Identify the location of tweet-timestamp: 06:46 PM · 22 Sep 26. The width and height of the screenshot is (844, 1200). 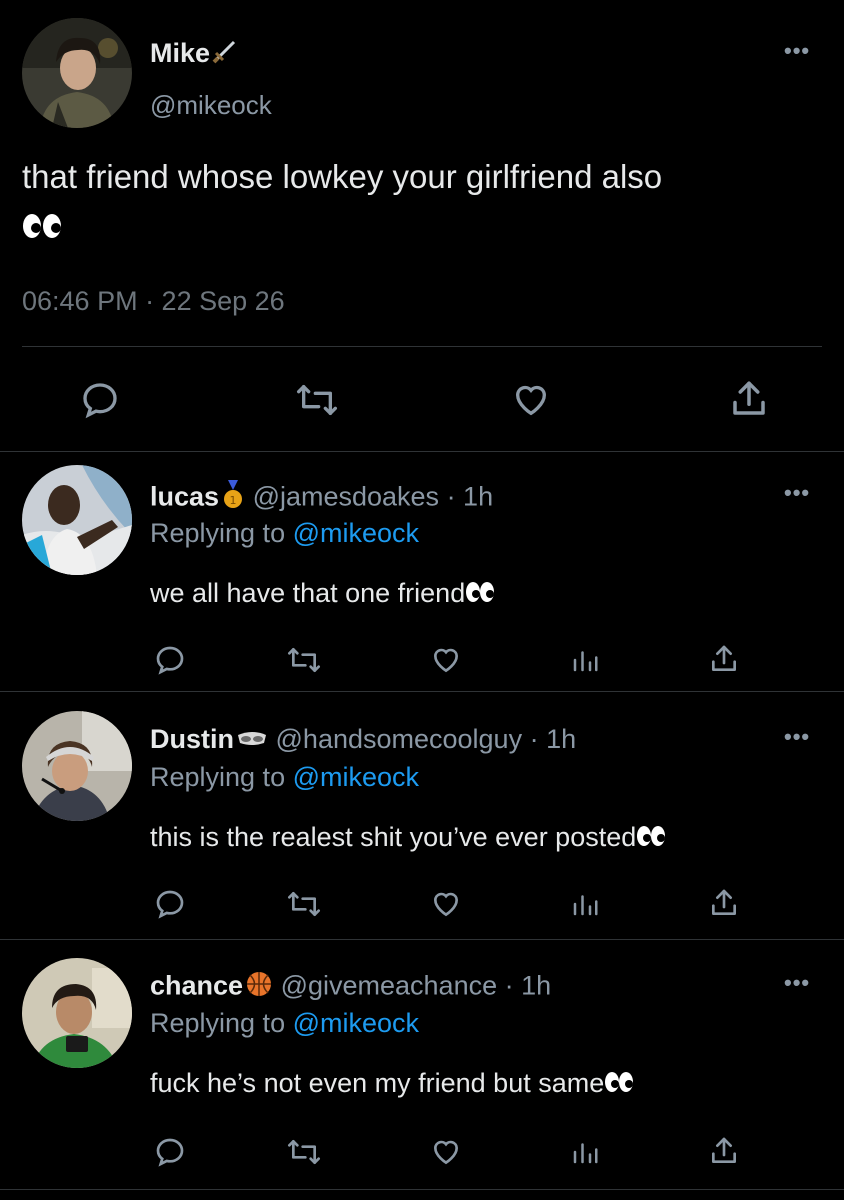
(153, 301).